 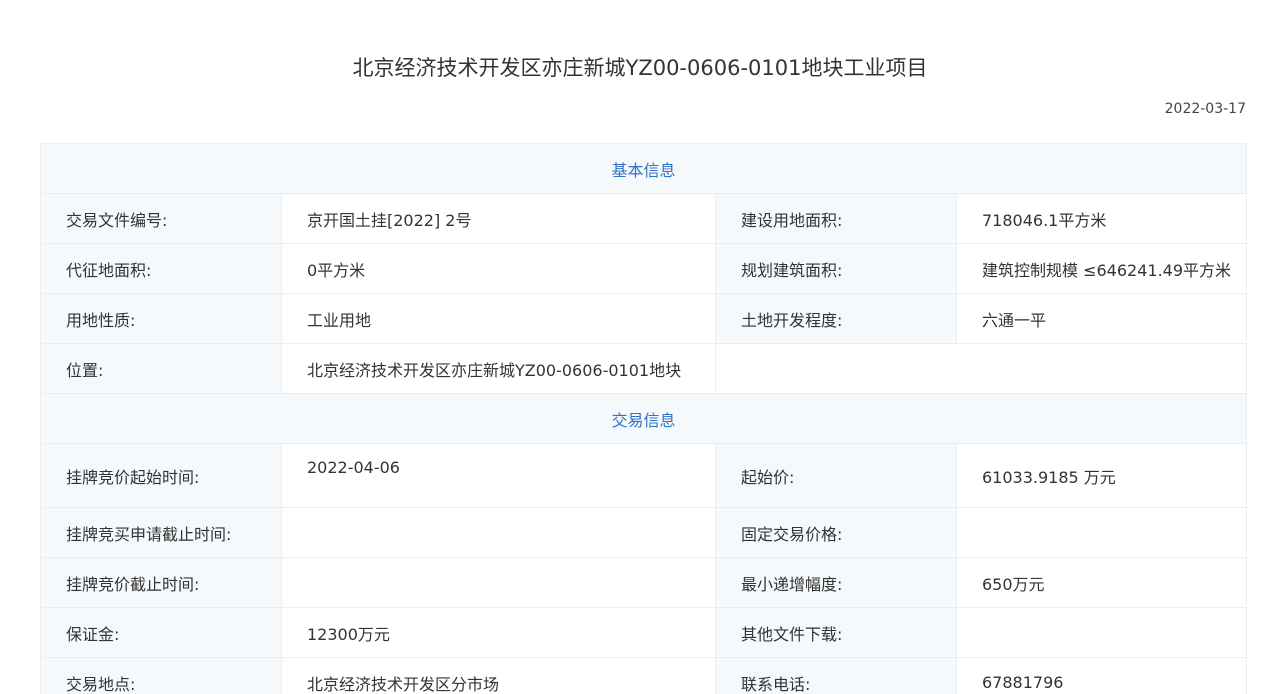 I want to click on label-min-increment: 最小递增幅度:, so click(x=836, y=582).